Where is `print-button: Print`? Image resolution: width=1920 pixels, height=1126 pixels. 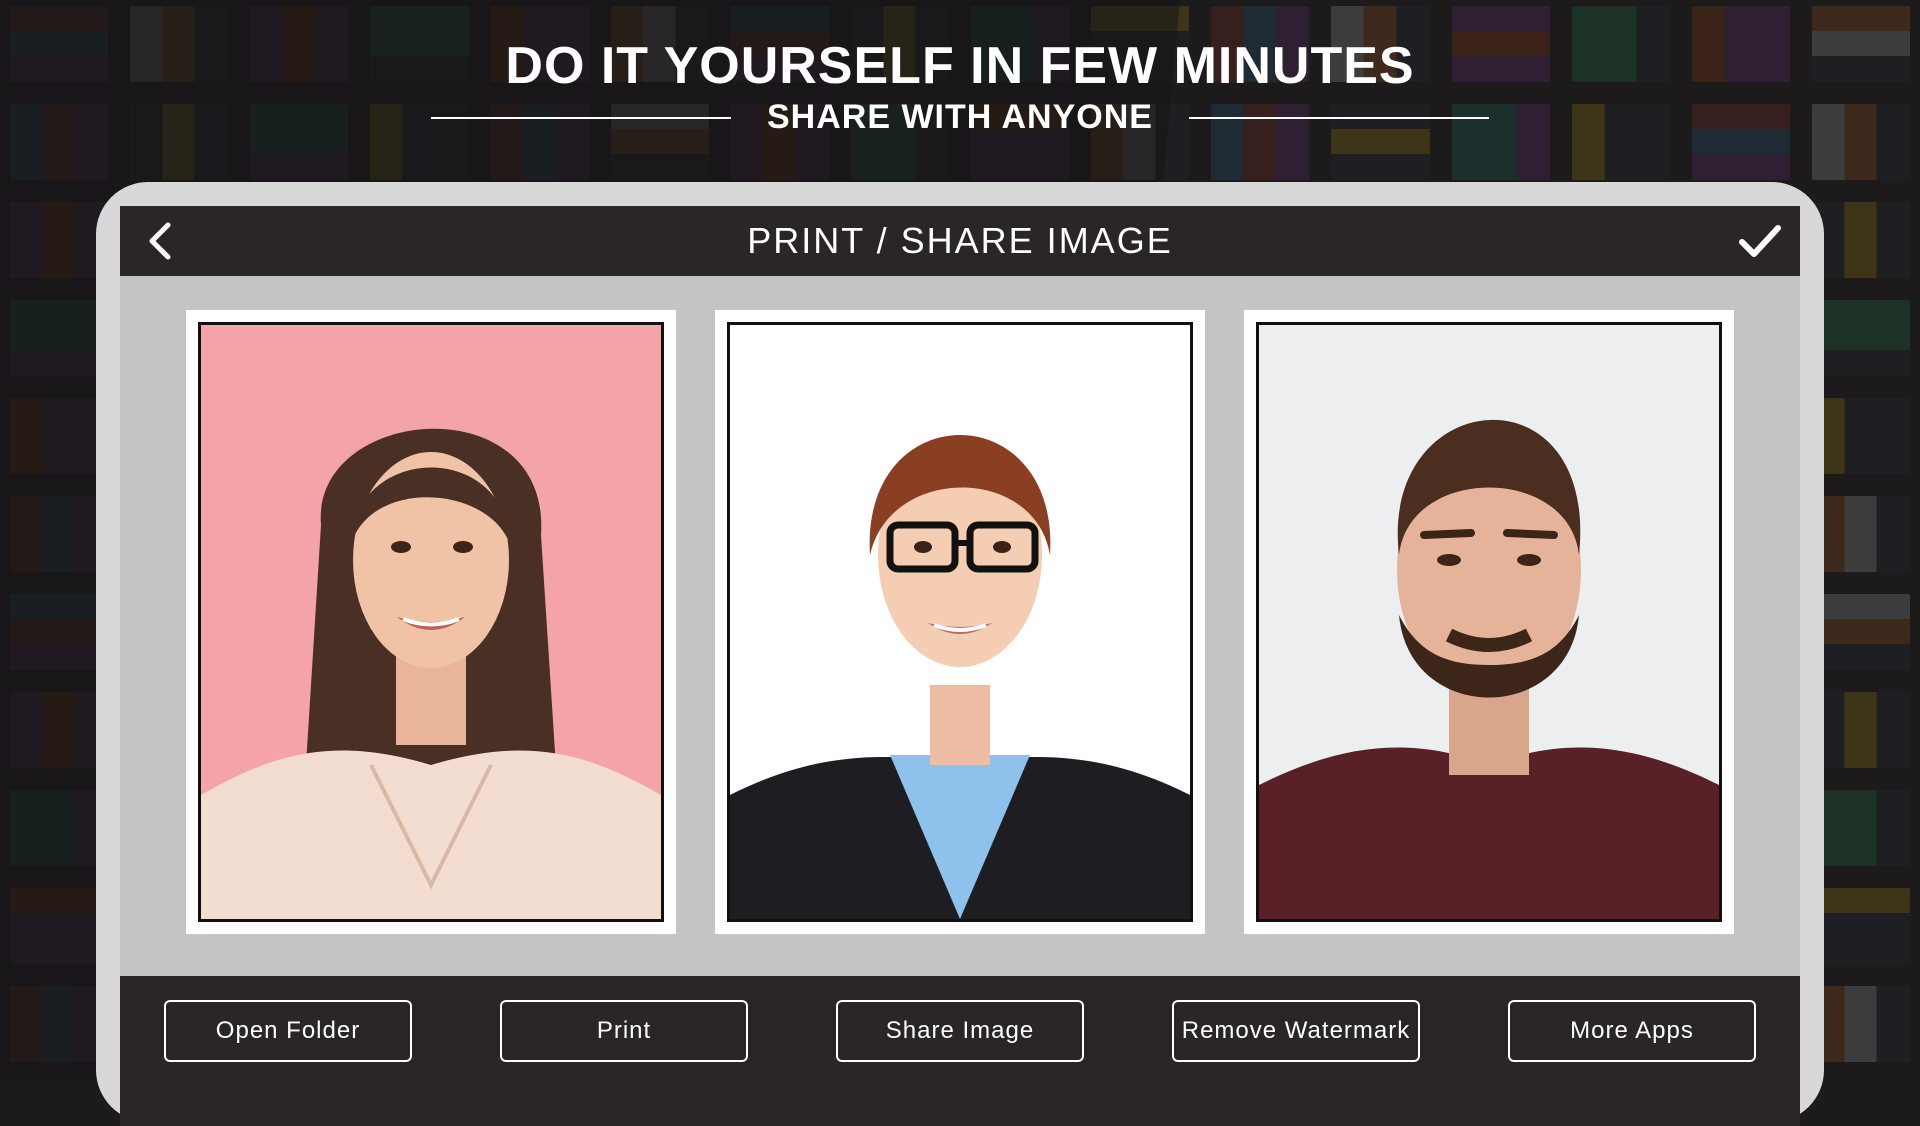
print-button: Print is located at coordinates (624, 1031).